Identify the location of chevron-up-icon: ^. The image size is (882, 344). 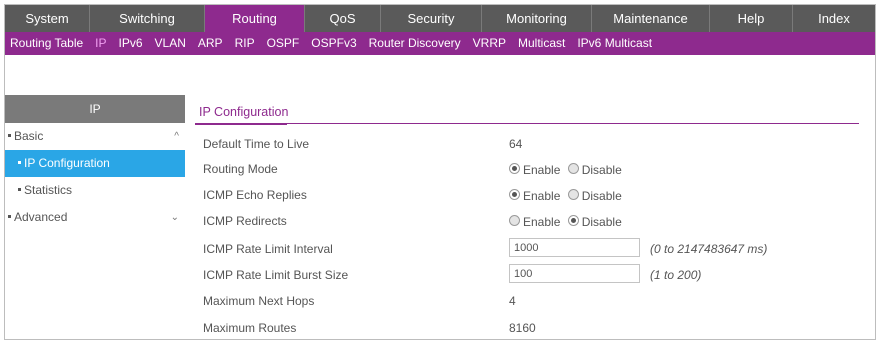
(176, 136).